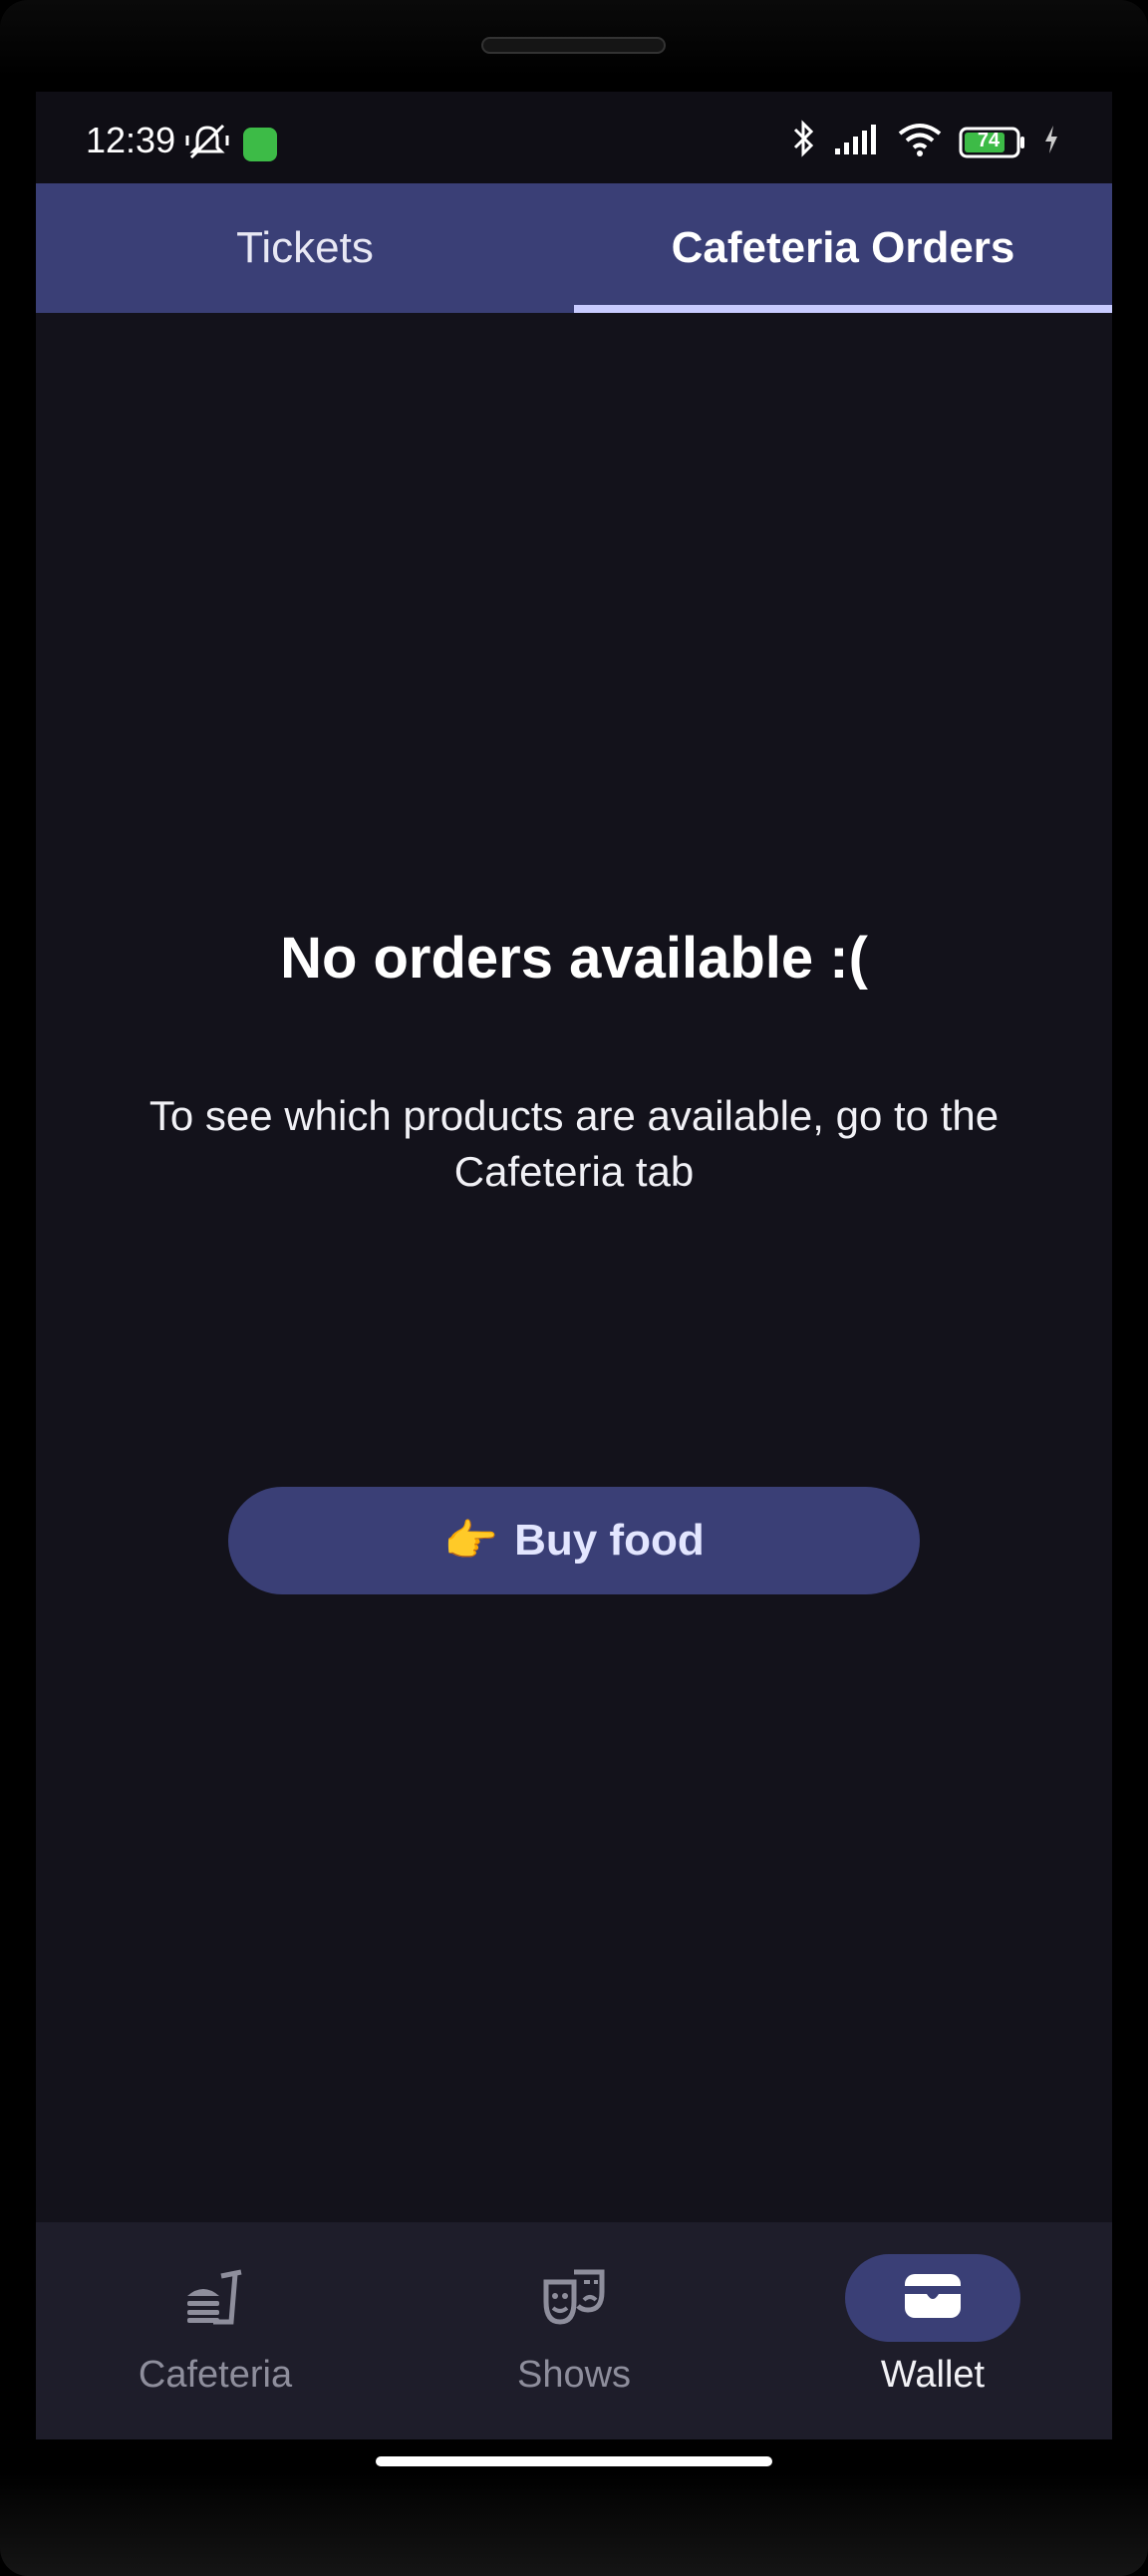  Describe the element at coordinates (574, 2461) in the screenshot. I see `home-indicator` at that location.